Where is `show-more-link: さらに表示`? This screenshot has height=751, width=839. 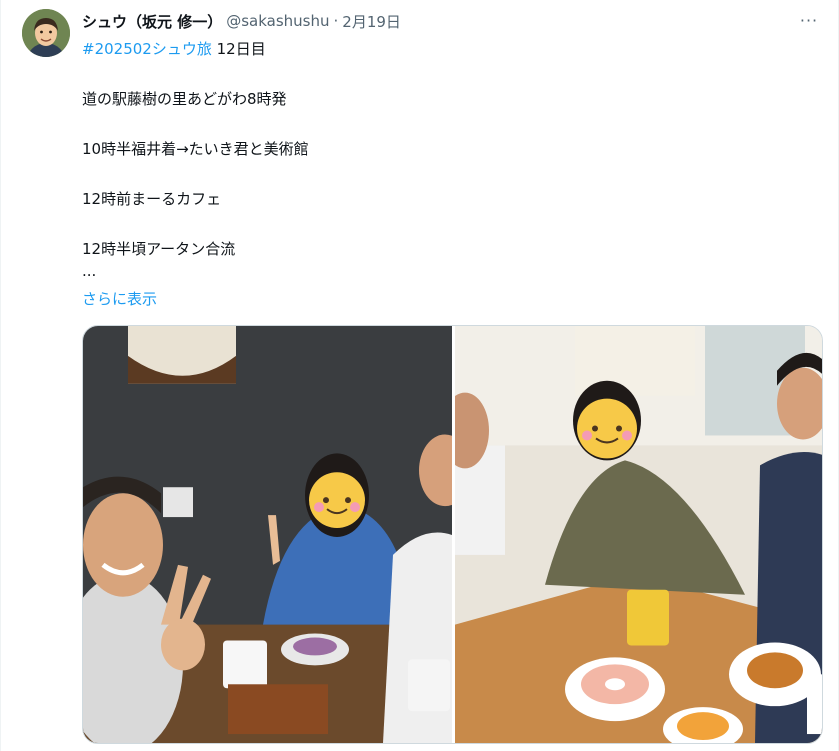 show-more-link: さらに表示 is located at coordinates (119, 299).